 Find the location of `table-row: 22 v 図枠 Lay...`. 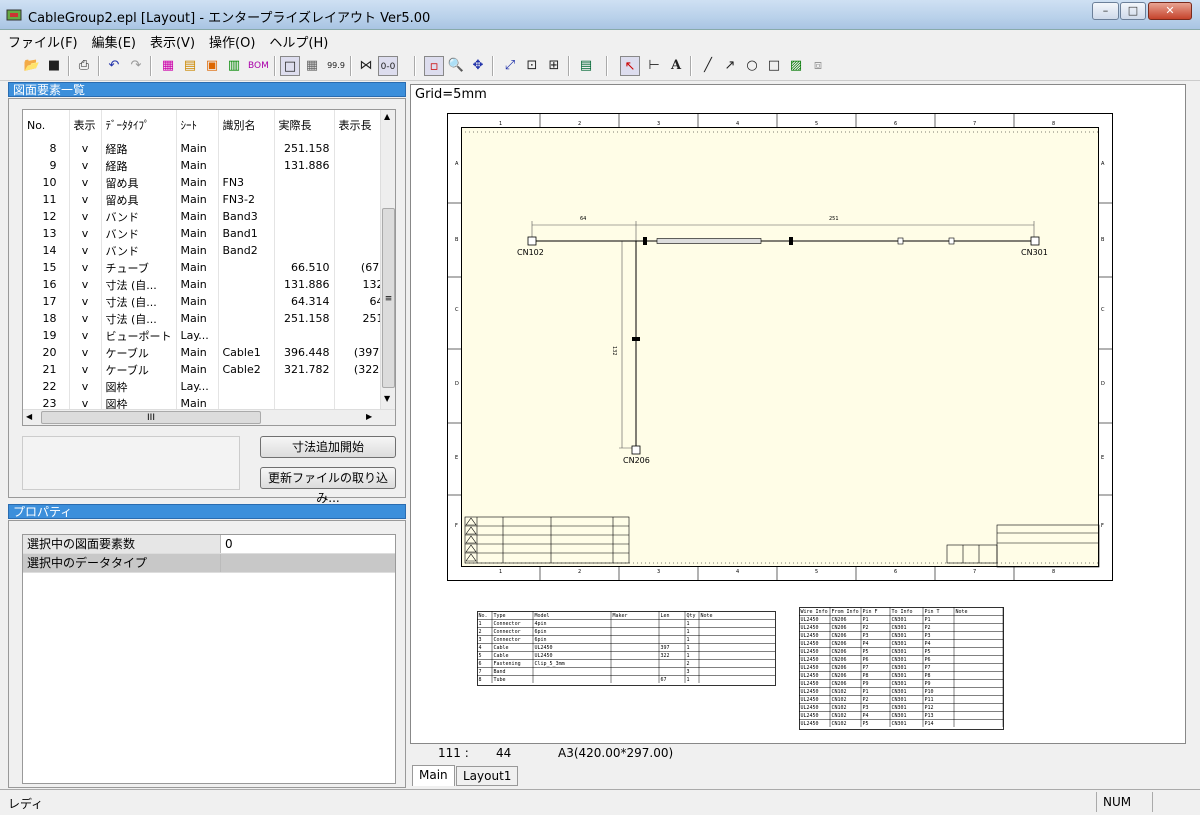

table-row: 22 v 図枠 Lay... is located at coordinates (206, 386).